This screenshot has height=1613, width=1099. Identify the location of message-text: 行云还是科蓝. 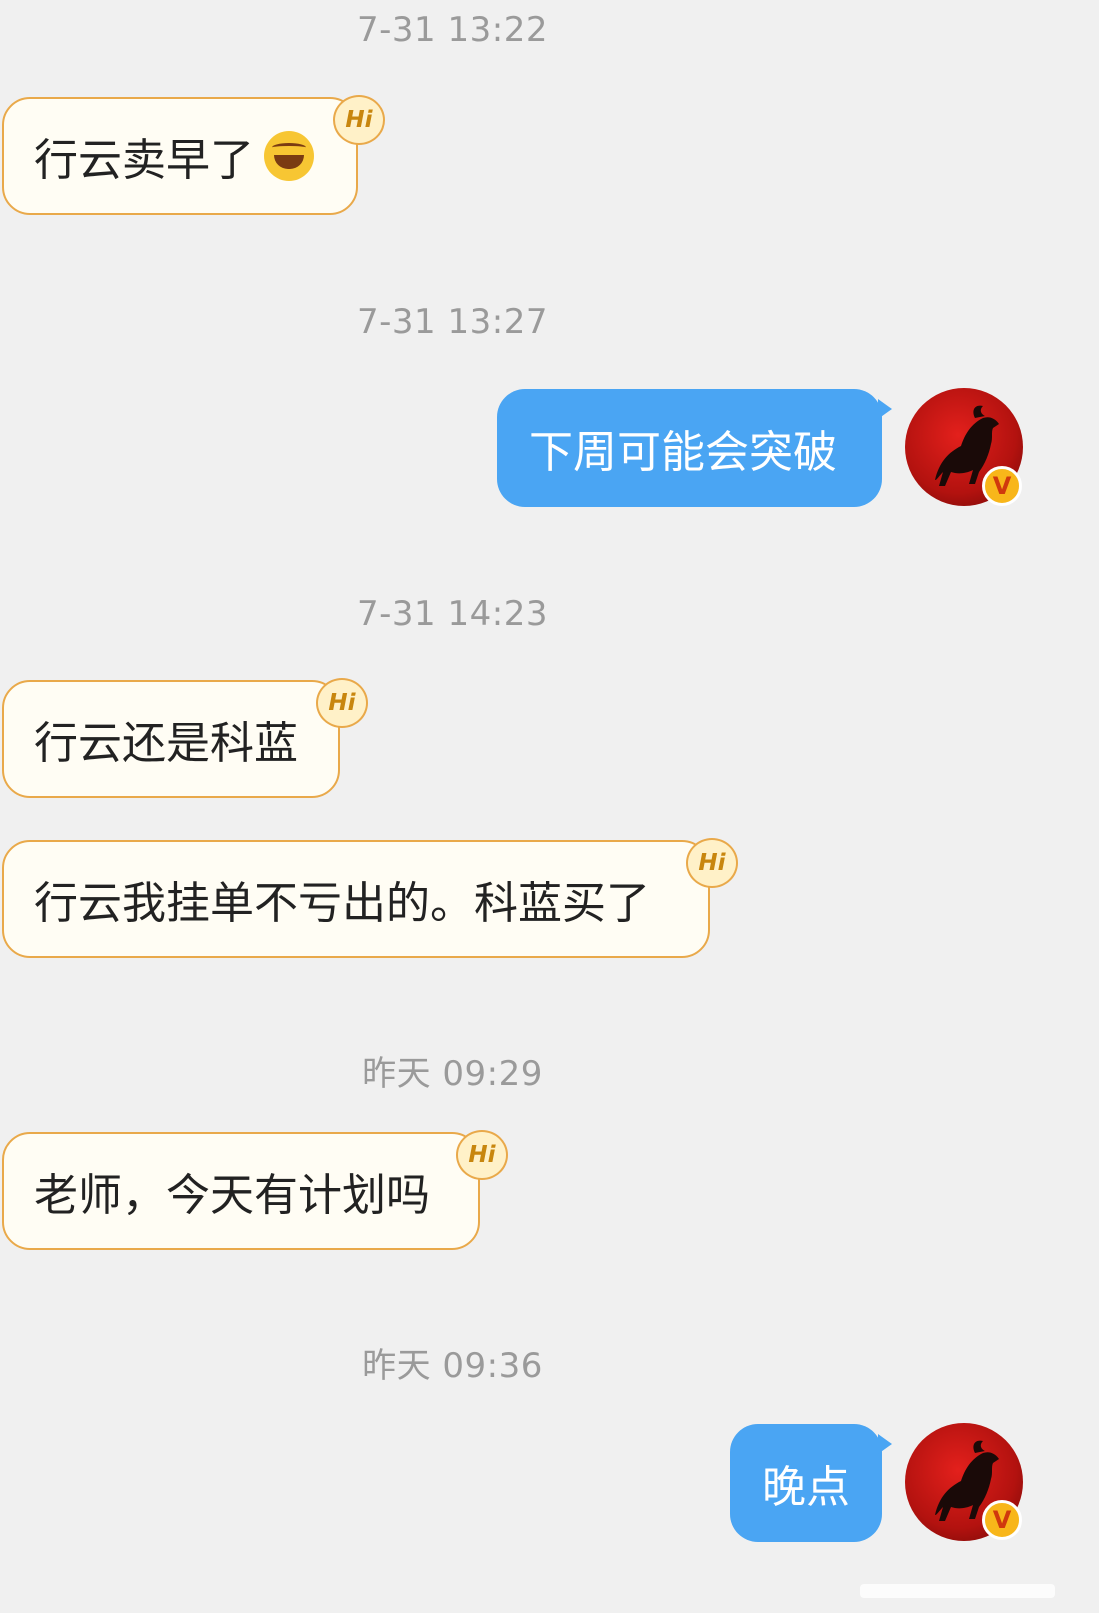
(166, 743).